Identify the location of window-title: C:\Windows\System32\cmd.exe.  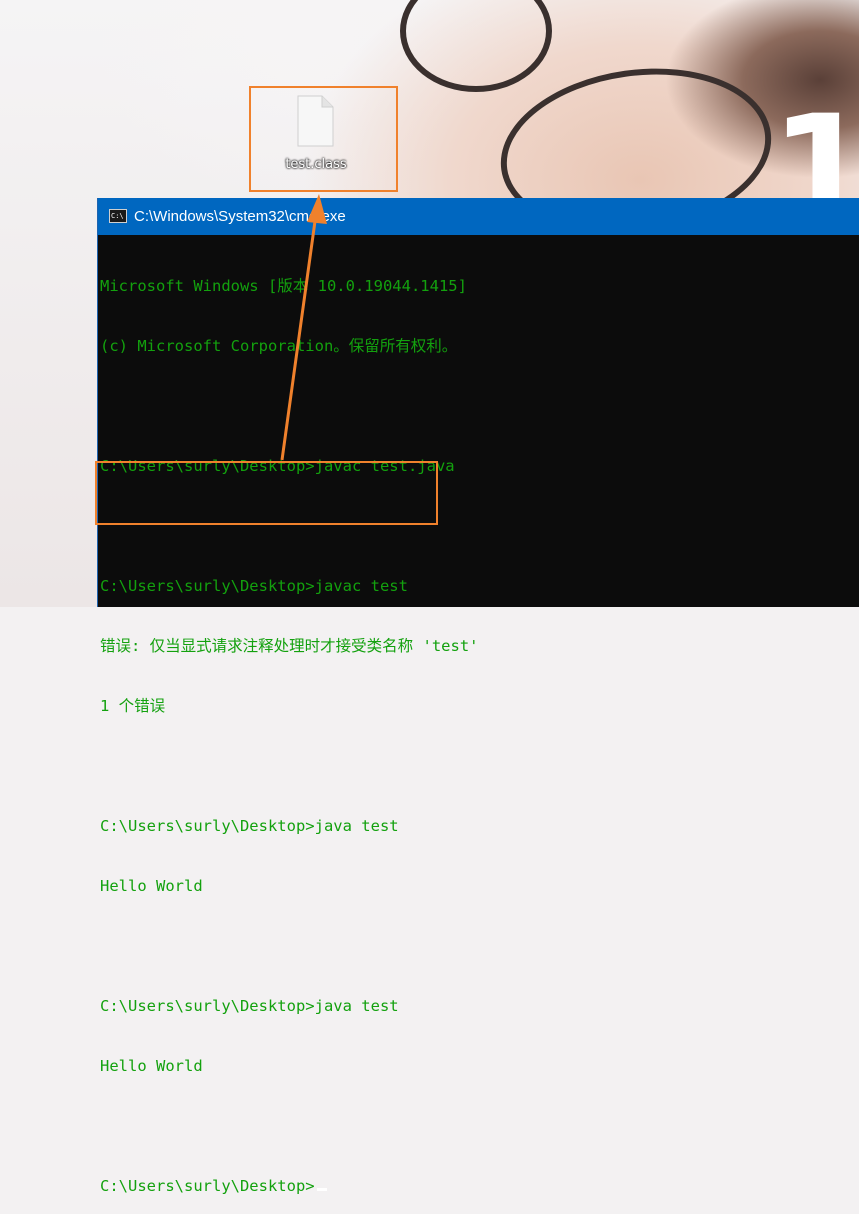
(240, 216).